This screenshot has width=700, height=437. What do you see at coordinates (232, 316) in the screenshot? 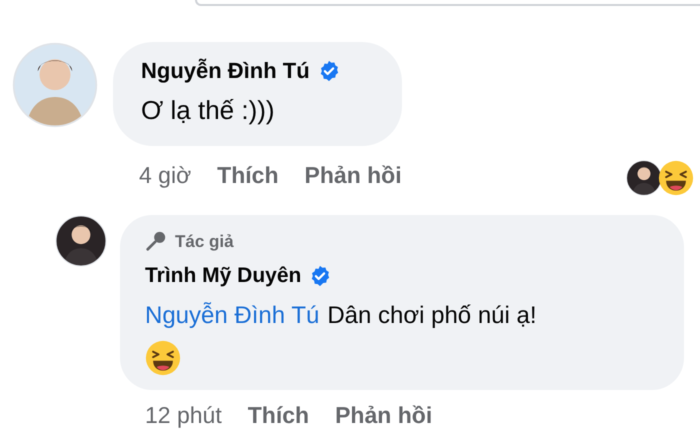
I see `mention-link: Nguyễn Đình Tú` at bounding box center [232, 316].